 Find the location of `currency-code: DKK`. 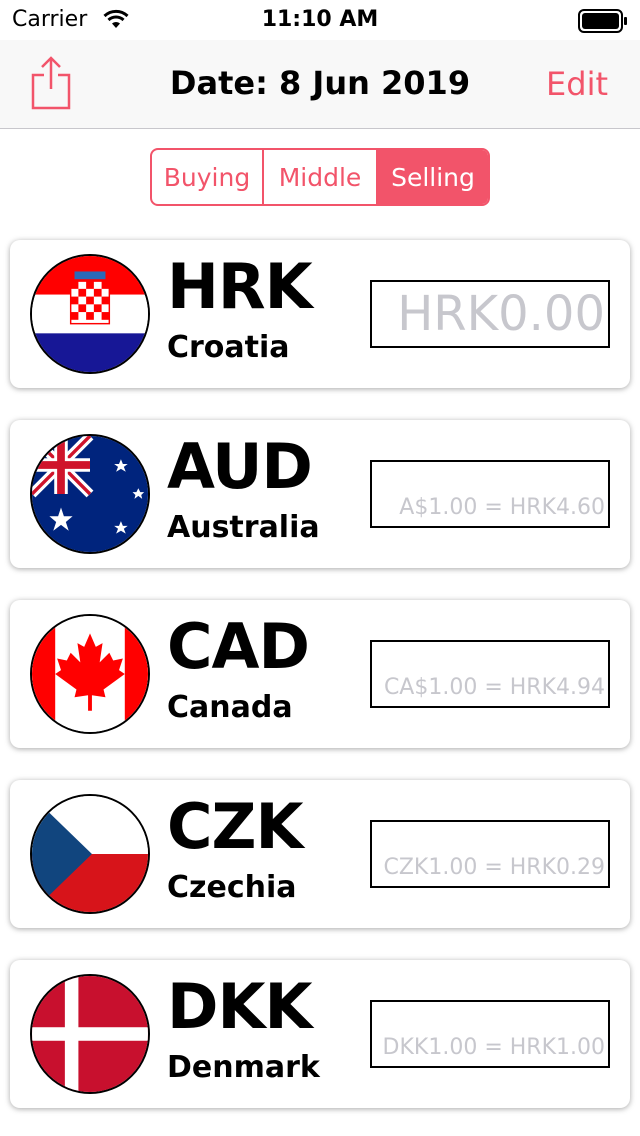

currency-code: DKK is located at coordinates (240, 1006).